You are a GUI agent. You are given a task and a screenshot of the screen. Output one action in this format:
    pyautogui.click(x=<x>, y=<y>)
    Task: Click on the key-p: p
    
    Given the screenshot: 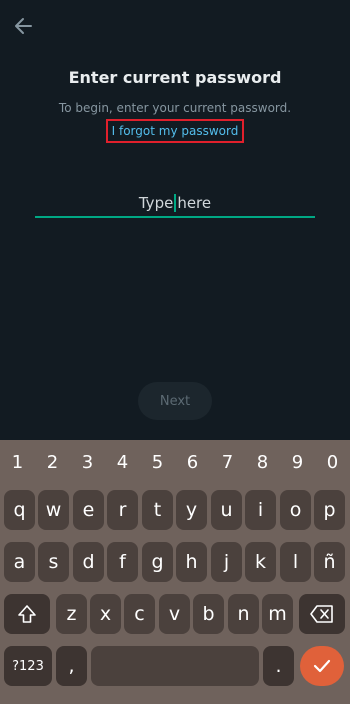 What is the action you would take?
    pyautogui.click(x=329, y=510)
    